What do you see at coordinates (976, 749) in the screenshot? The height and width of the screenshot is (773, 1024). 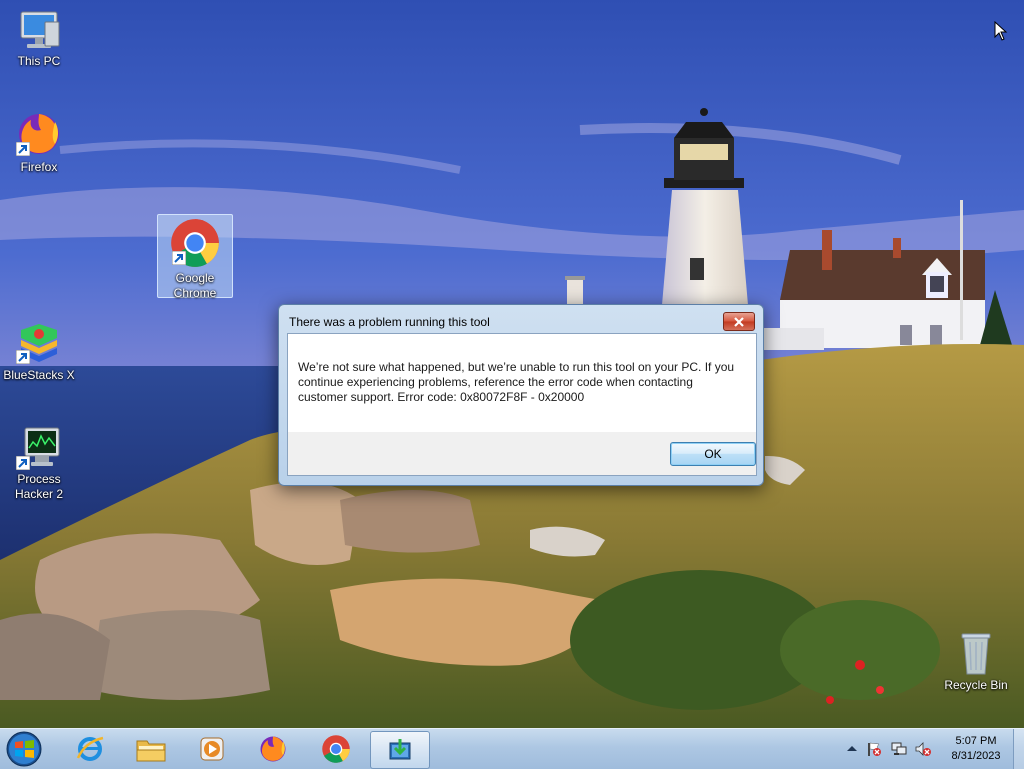 I see `system-clock: 5:07 PM 8/31/2023` at bounding box center [976, 749].